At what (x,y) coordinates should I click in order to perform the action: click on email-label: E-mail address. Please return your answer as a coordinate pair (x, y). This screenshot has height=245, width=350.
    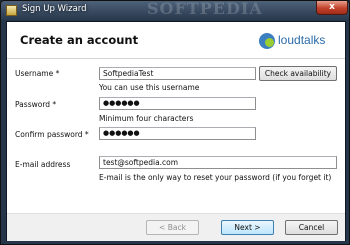
    Looking at the image, I should click on (43, 164).